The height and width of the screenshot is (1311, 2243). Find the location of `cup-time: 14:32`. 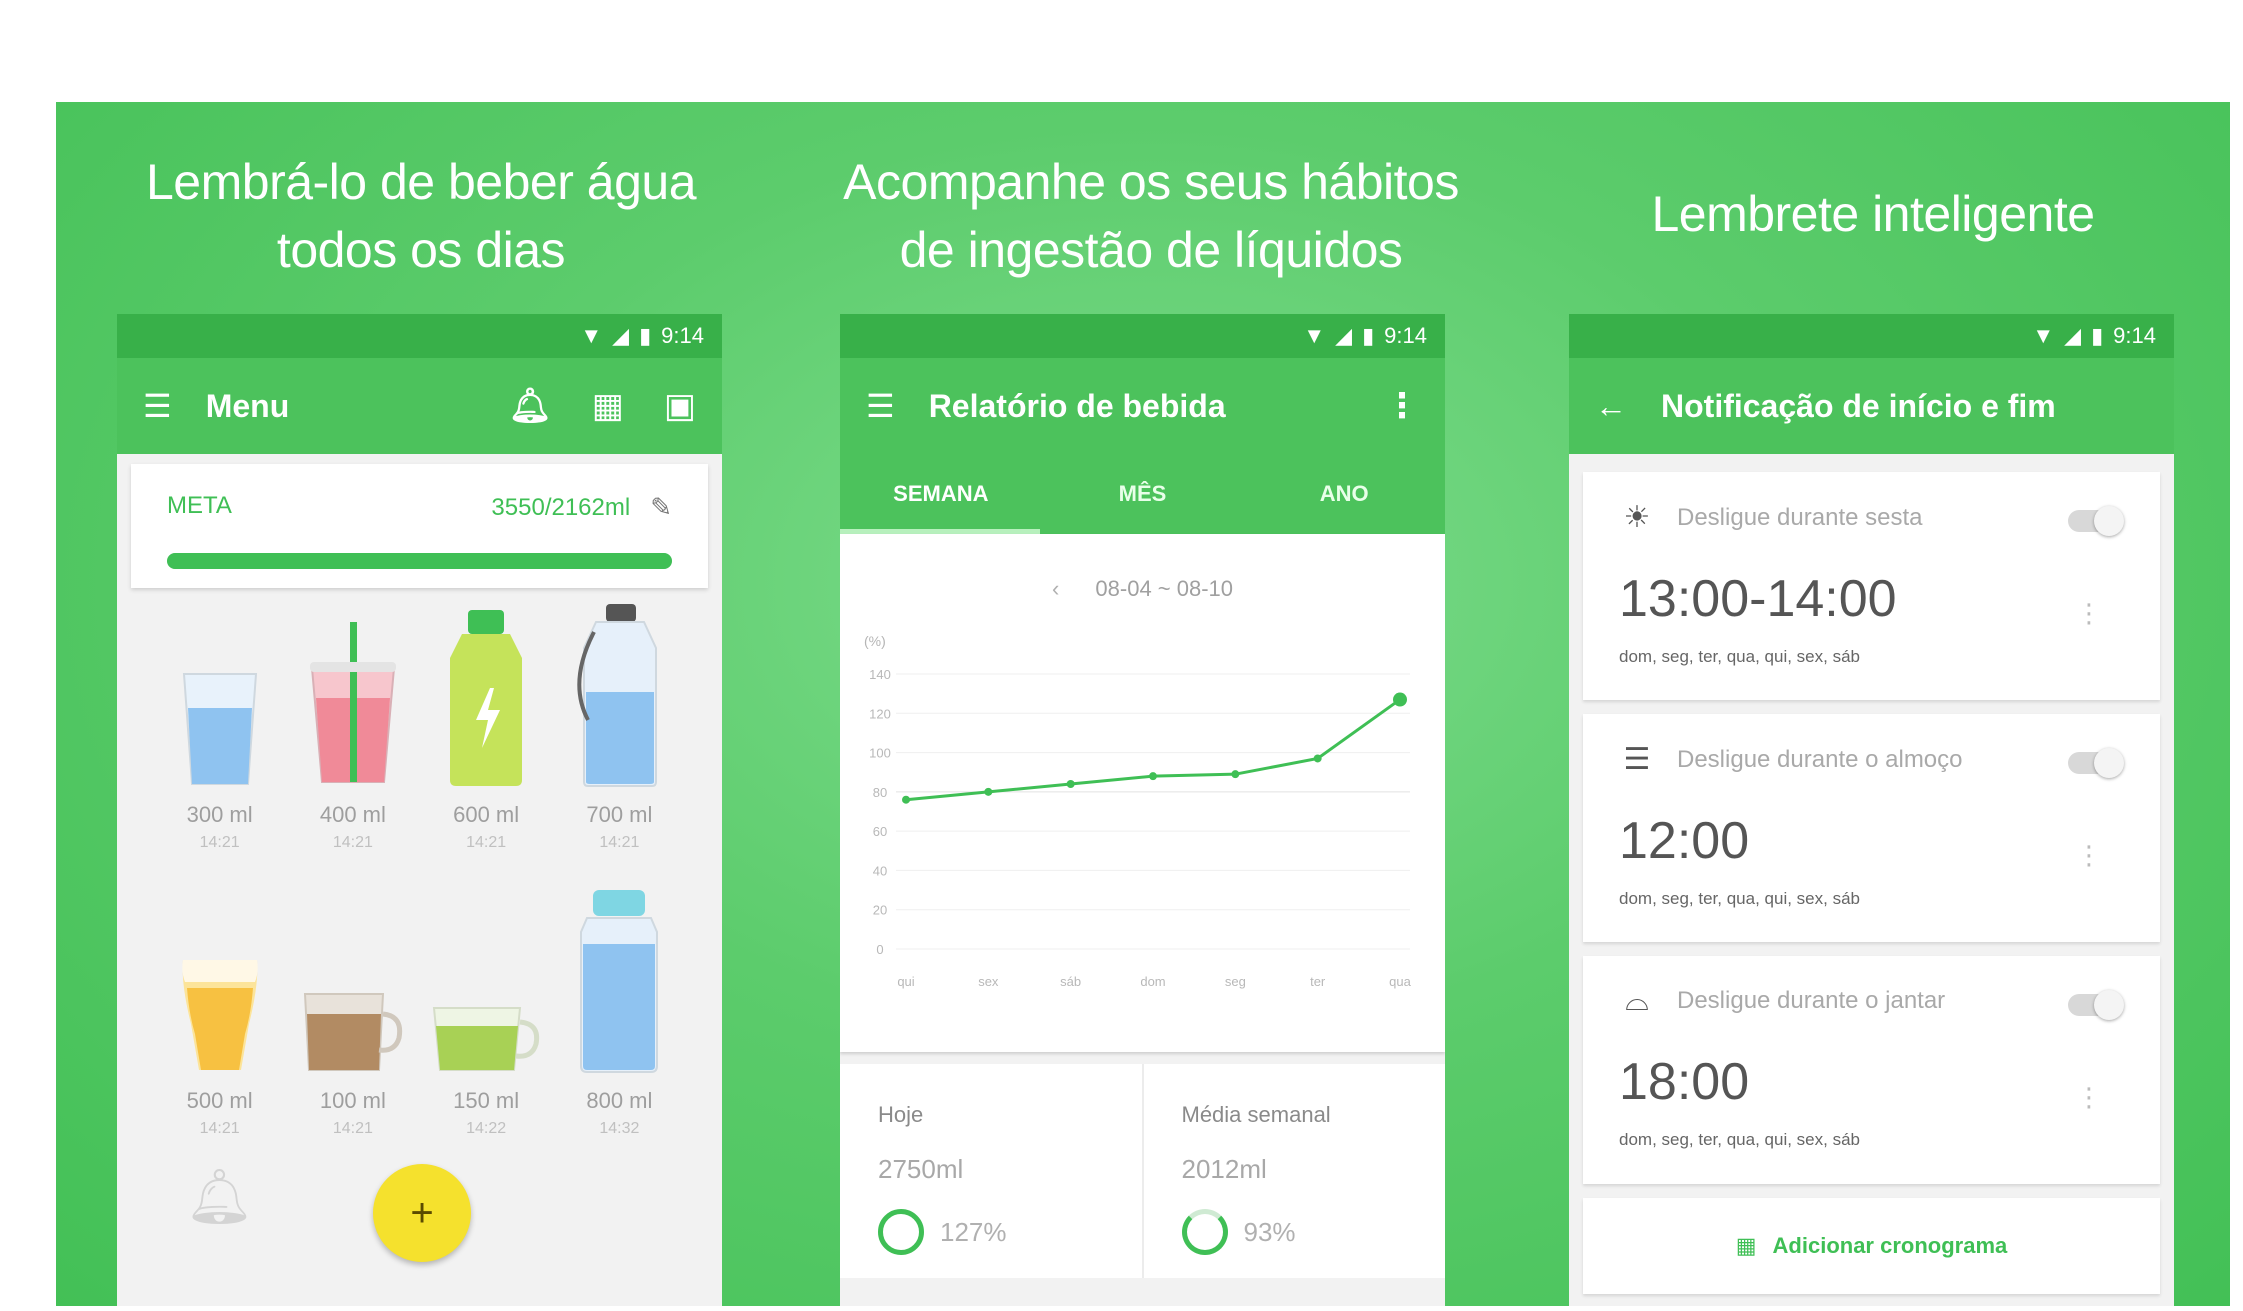

cup-time: 14:32 is located at coordinates (619, 1128).